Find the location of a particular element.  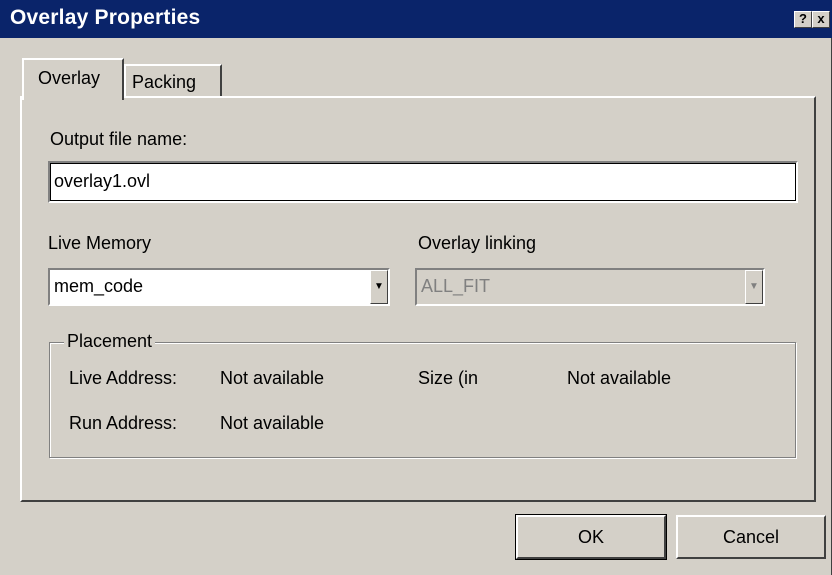

output-file-label: Output file name: is located at coordinates (119, 139).